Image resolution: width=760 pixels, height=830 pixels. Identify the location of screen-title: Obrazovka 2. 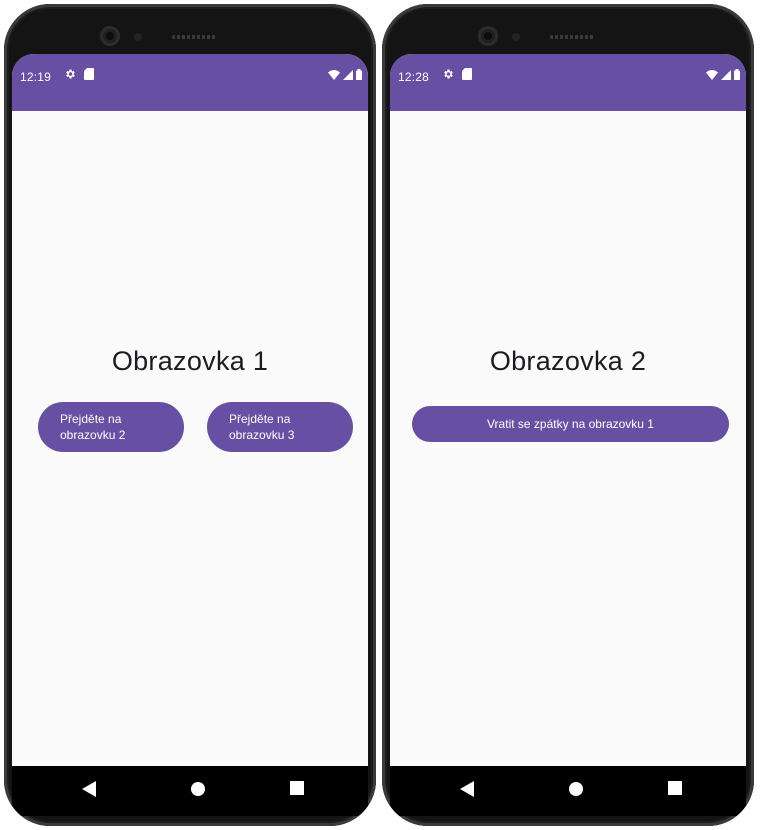
(568, 361).